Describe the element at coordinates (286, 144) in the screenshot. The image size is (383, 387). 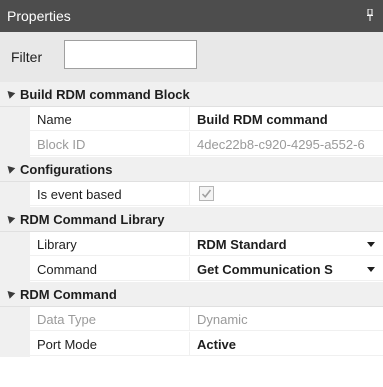
I see `property-value: 4dec22b8-c920-4295-a552-6` at that location.